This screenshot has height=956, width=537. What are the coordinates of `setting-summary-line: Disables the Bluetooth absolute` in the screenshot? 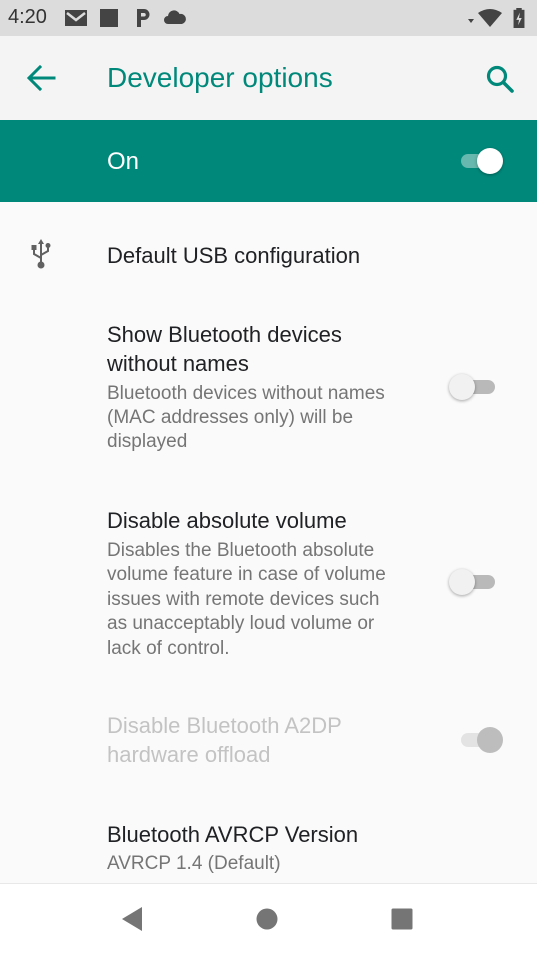 It's located at (241, 550).